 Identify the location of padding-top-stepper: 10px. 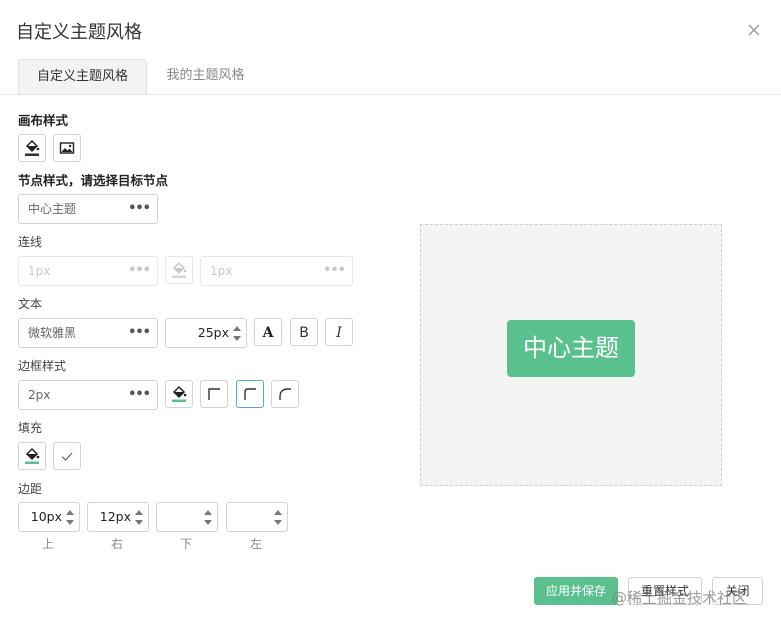
(49, 517).